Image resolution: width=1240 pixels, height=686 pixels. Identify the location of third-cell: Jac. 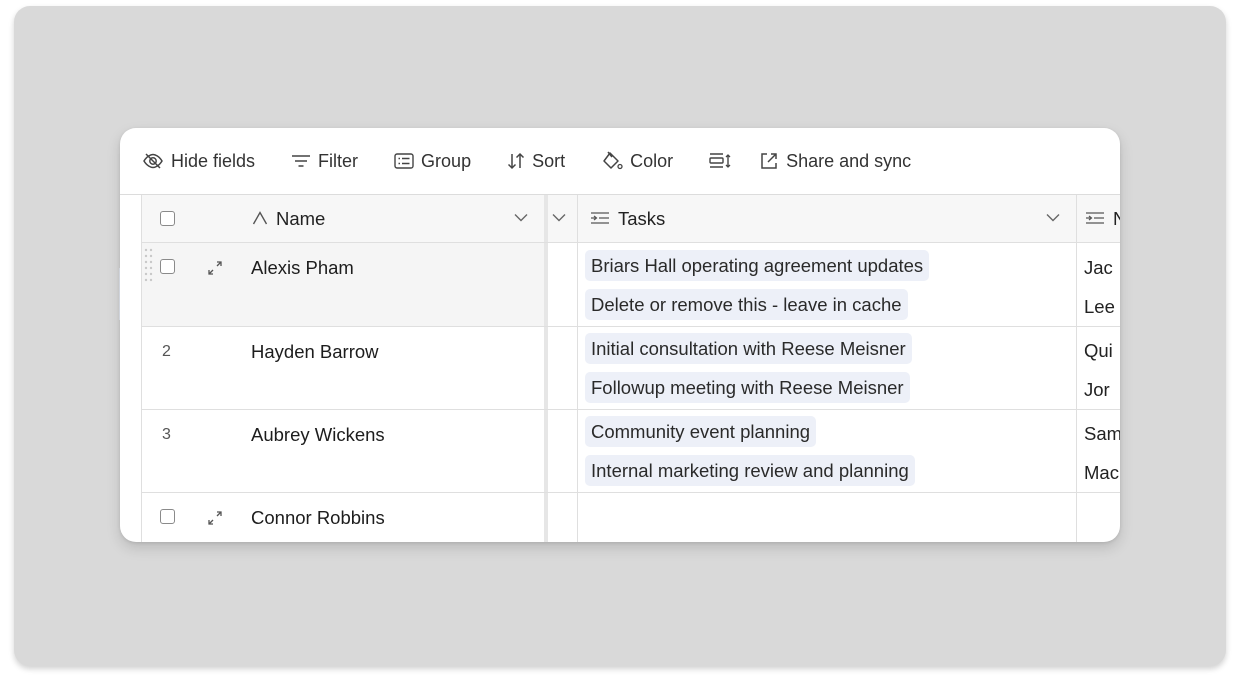
(1098, 268).